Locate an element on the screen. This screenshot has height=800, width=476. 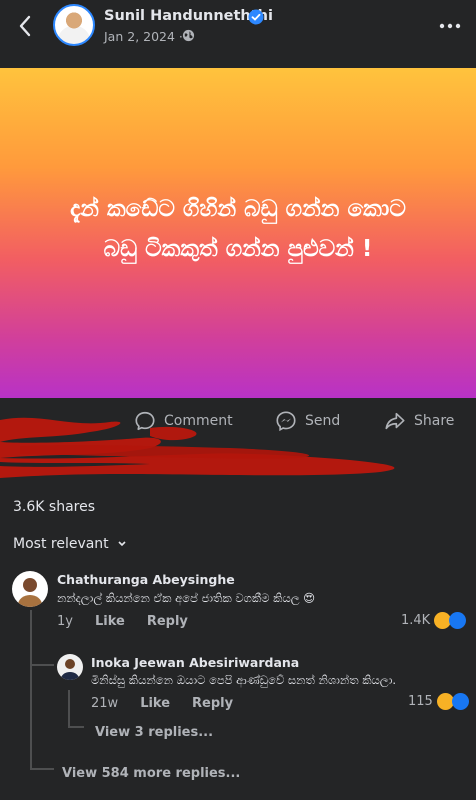
reply-meta: 21w Like Reply is located at coordinates (162, 703).